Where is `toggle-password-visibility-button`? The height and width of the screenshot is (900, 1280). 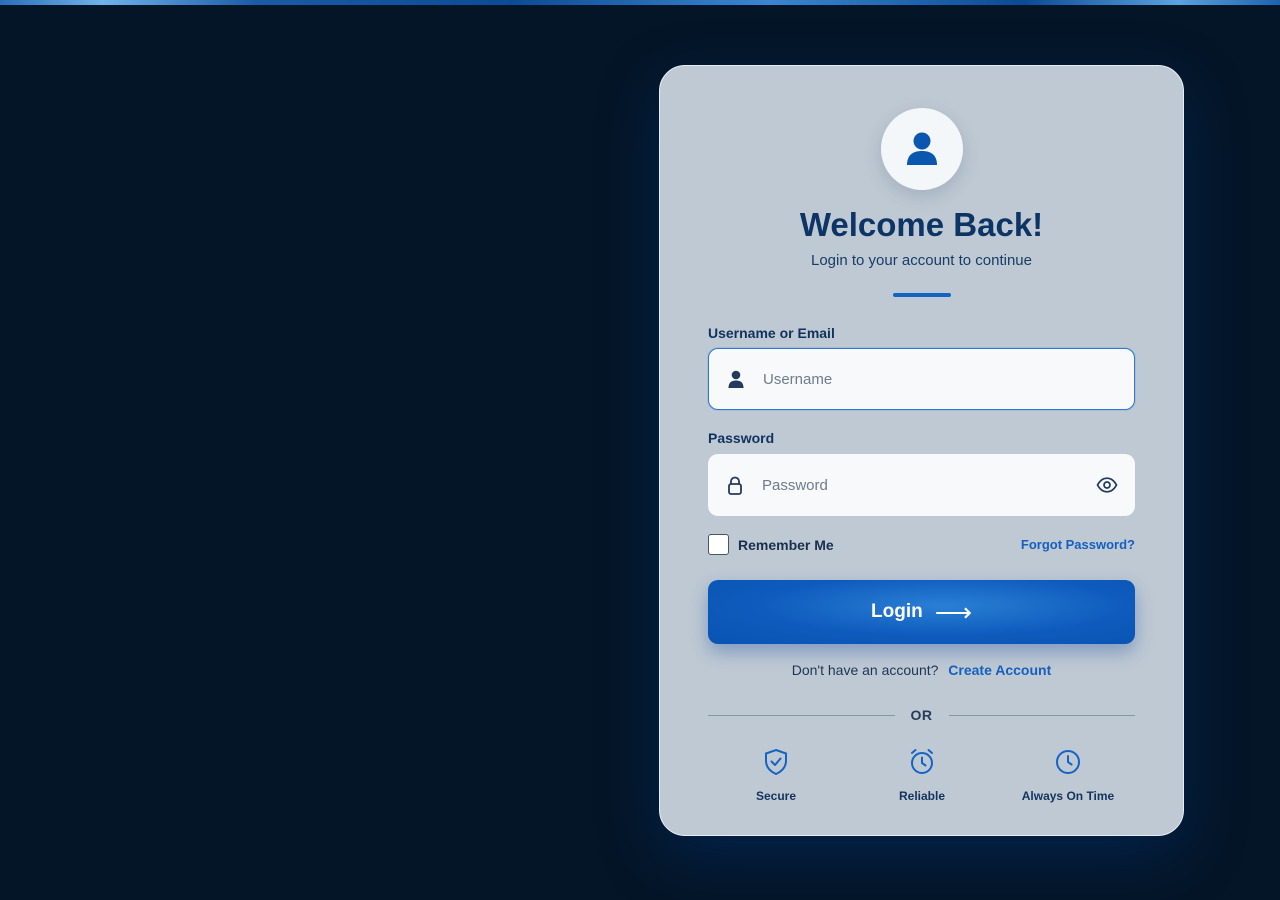
toggle-password-visibility-button is located at coordinates (1107, 485).